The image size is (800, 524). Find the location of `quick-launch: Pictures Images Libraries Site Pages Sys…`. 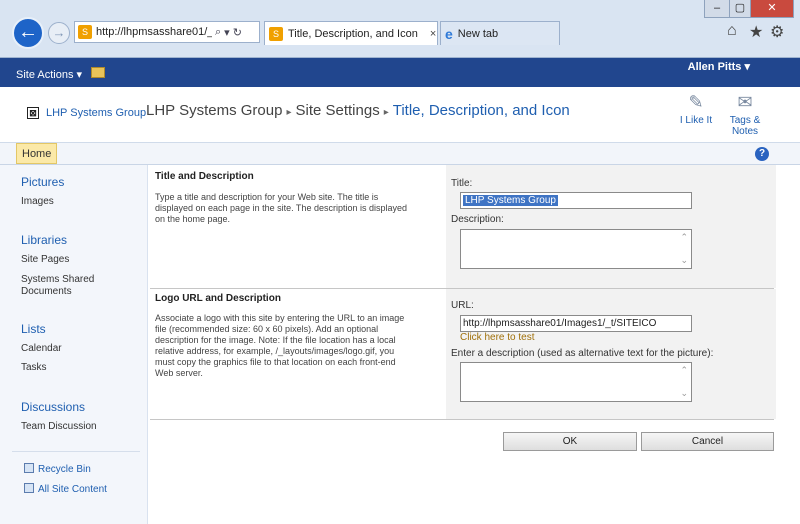

quick-launch: Pictures Images Libraries Site Pages Sys… is located at coordinates (74, 344).